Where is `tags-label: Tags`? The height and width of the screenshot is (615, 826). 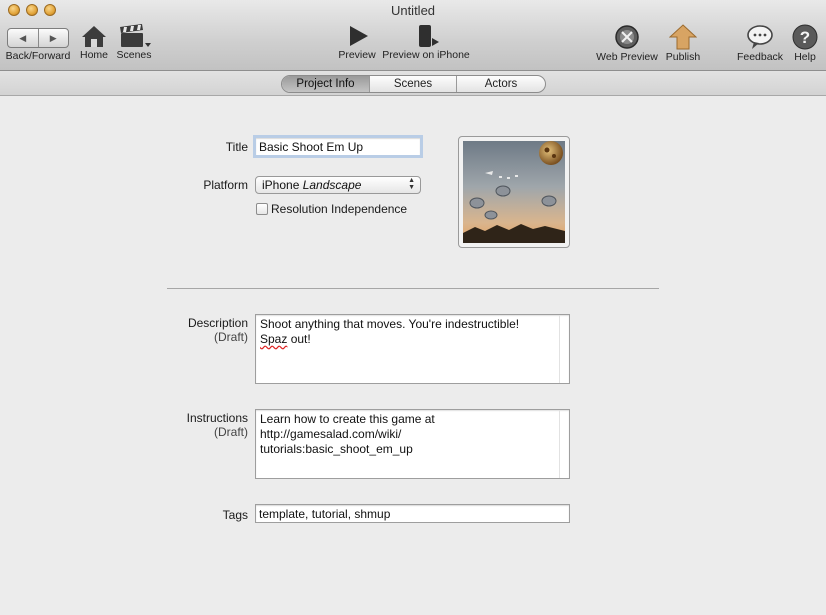 tags-label: Tags is located at coordinates (235, 515).